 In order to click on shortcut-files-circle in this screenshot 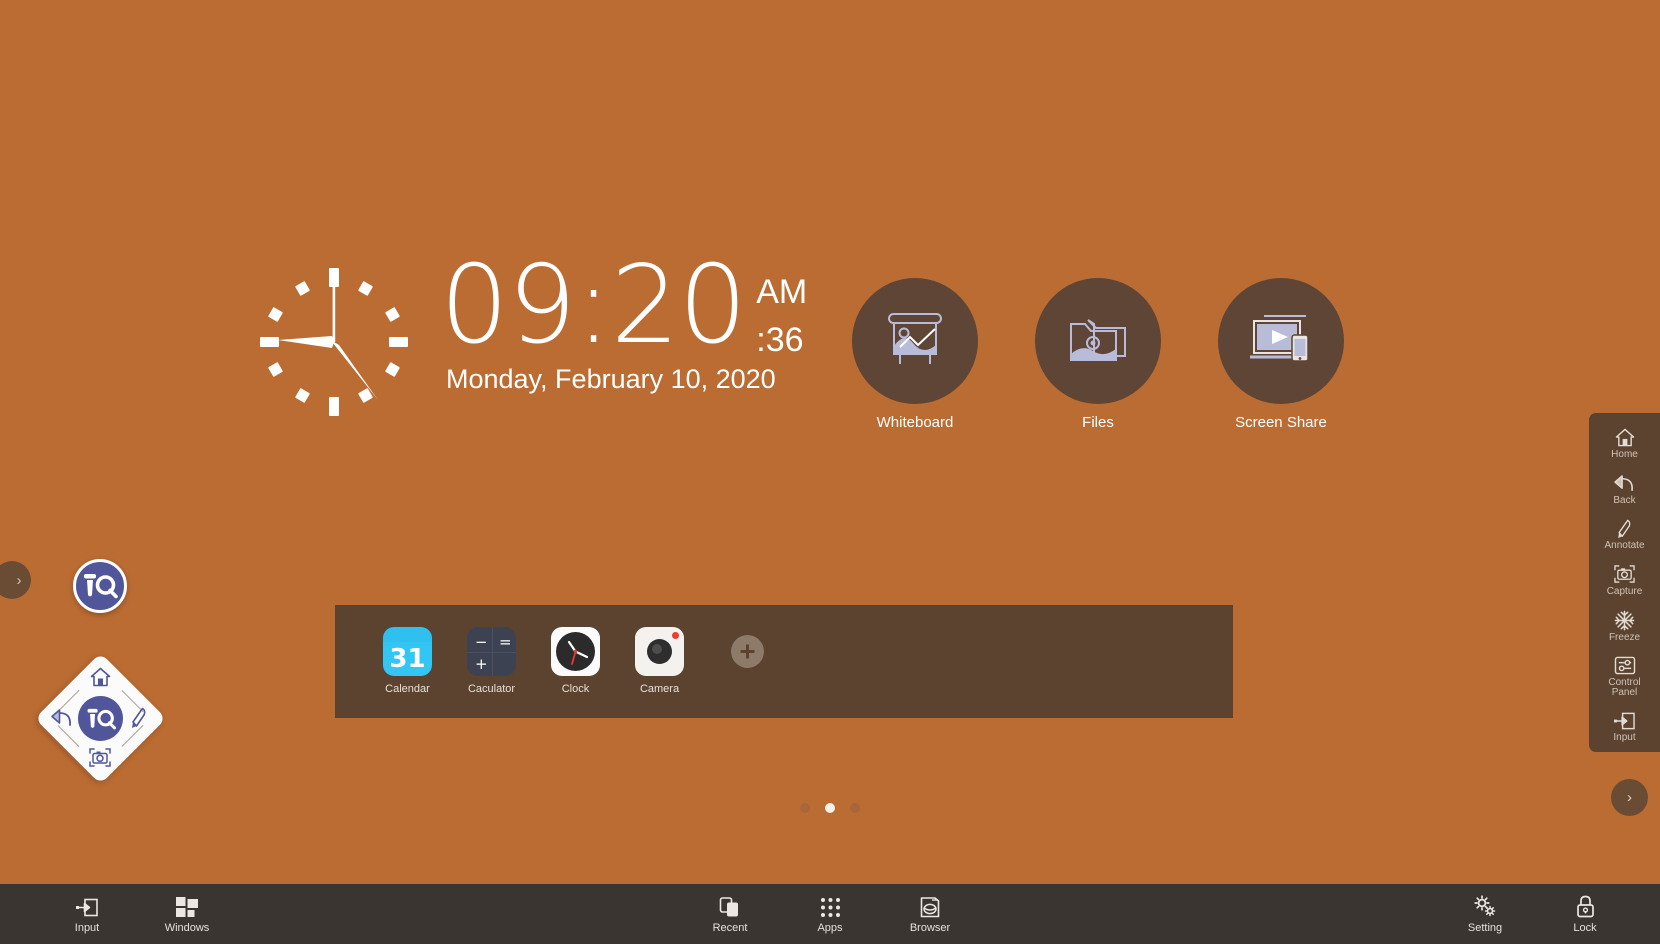, I will do `click(1098, 341)`.